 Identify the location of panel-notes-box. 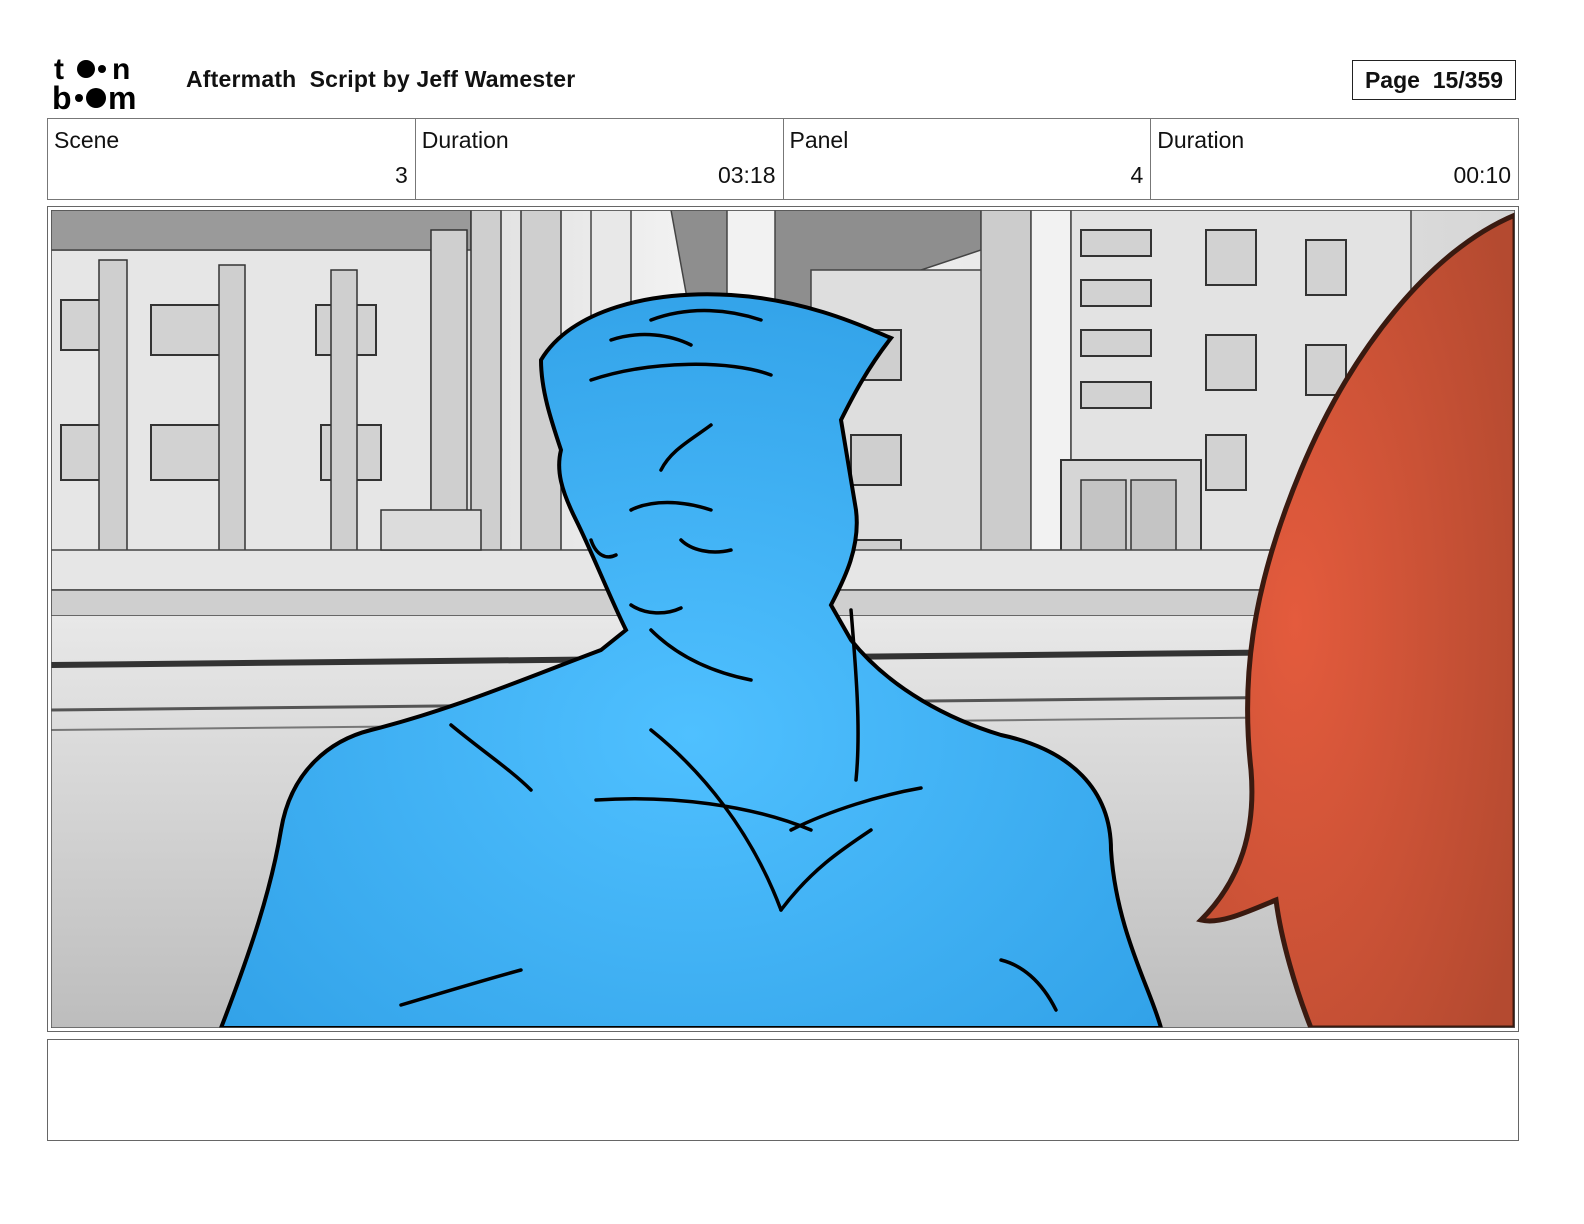
(783, 1090).